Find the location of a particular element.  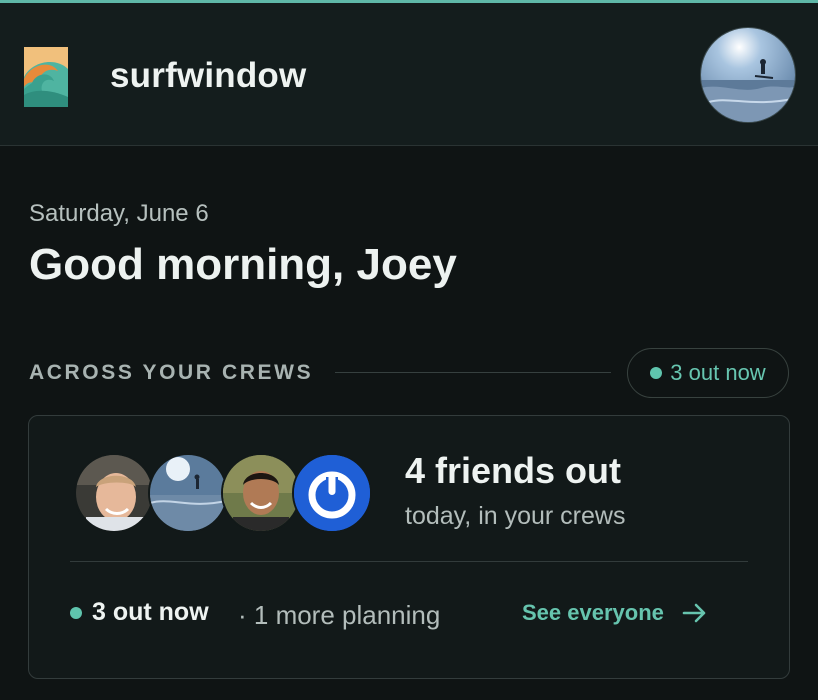

card-divider is located at coordinates (409, 561).